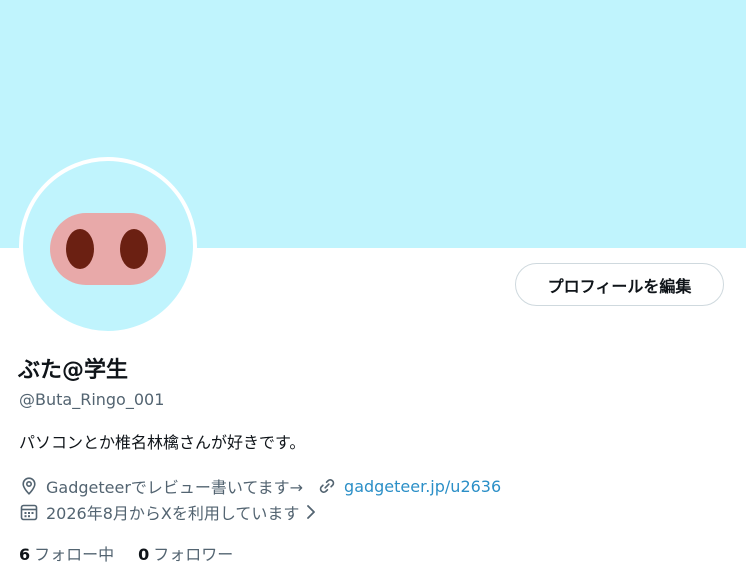  What do you see at coordinates (327, 486) in the screenshot?
I see `link-icon` at bounding box center [327, 486].